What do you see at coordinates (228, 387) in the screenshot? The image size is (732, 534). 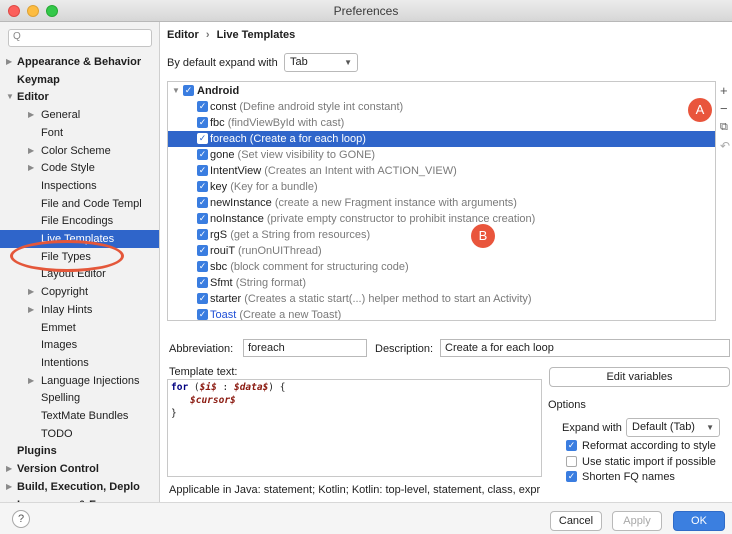 I see `code-line: for ($i$ : $data$) {` at bounding box center [228, 387].